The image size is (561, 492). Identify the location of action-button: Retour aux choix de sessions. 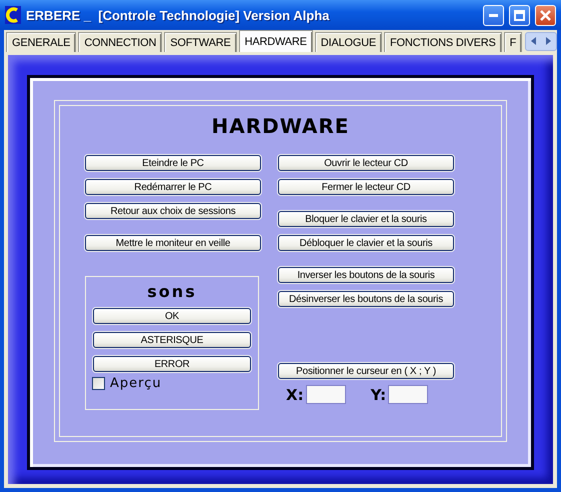
(173, 211).